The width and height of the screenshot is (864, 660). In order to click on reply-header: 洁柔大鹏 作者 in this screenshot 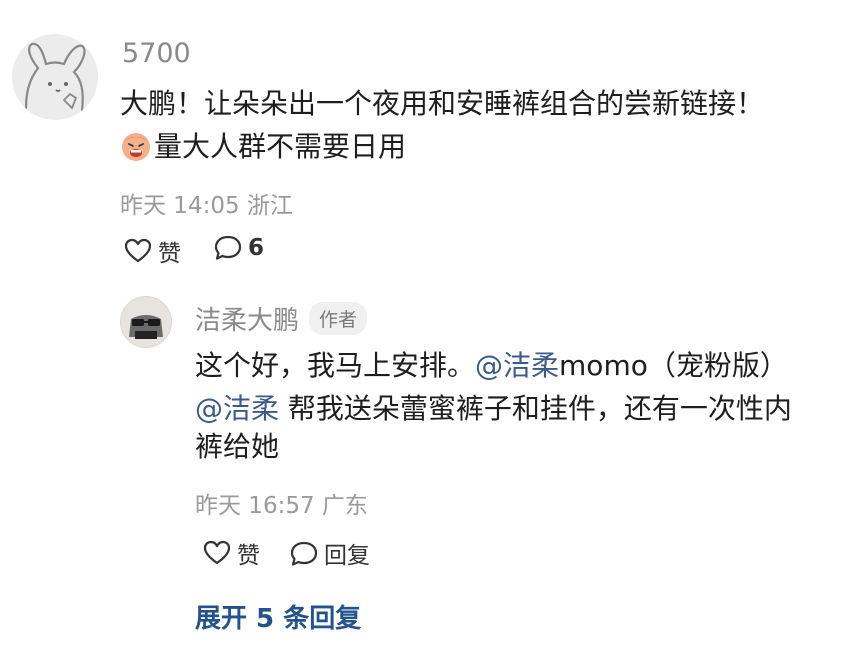, I will do `click(281, 318)`.